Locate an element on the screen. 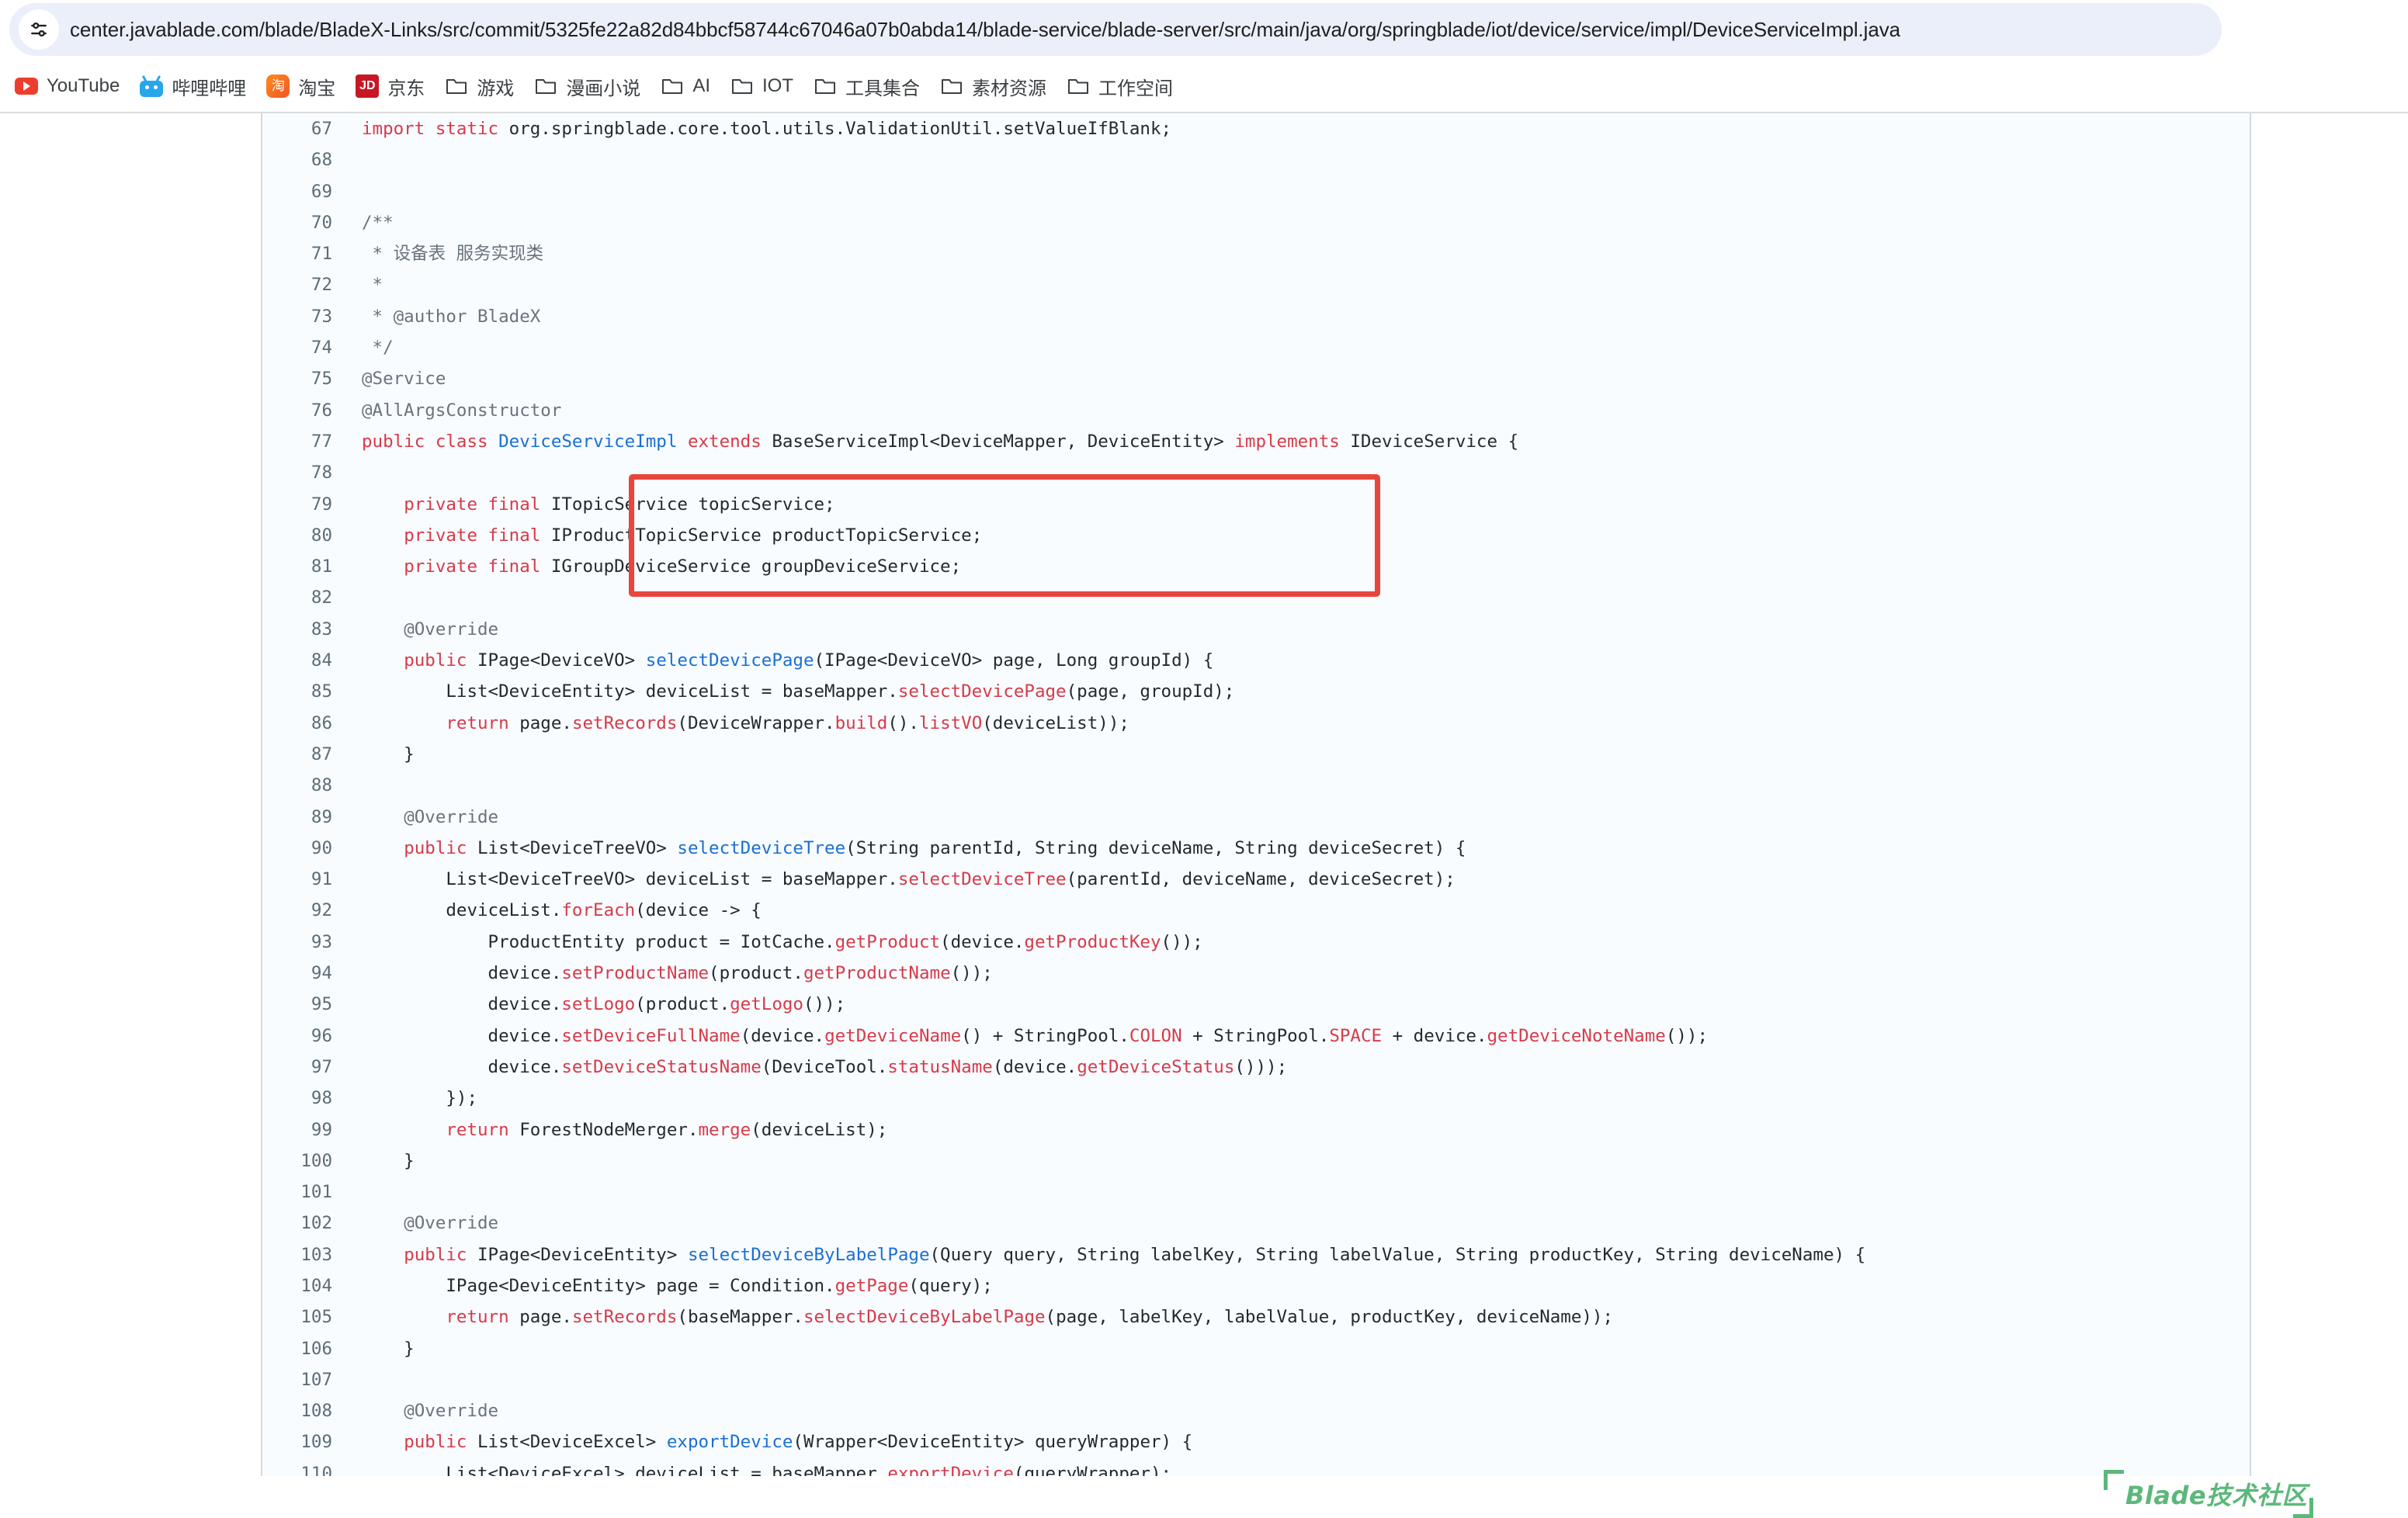  bookmark-folder-iot: IOT is located at coordinates (762, 86).